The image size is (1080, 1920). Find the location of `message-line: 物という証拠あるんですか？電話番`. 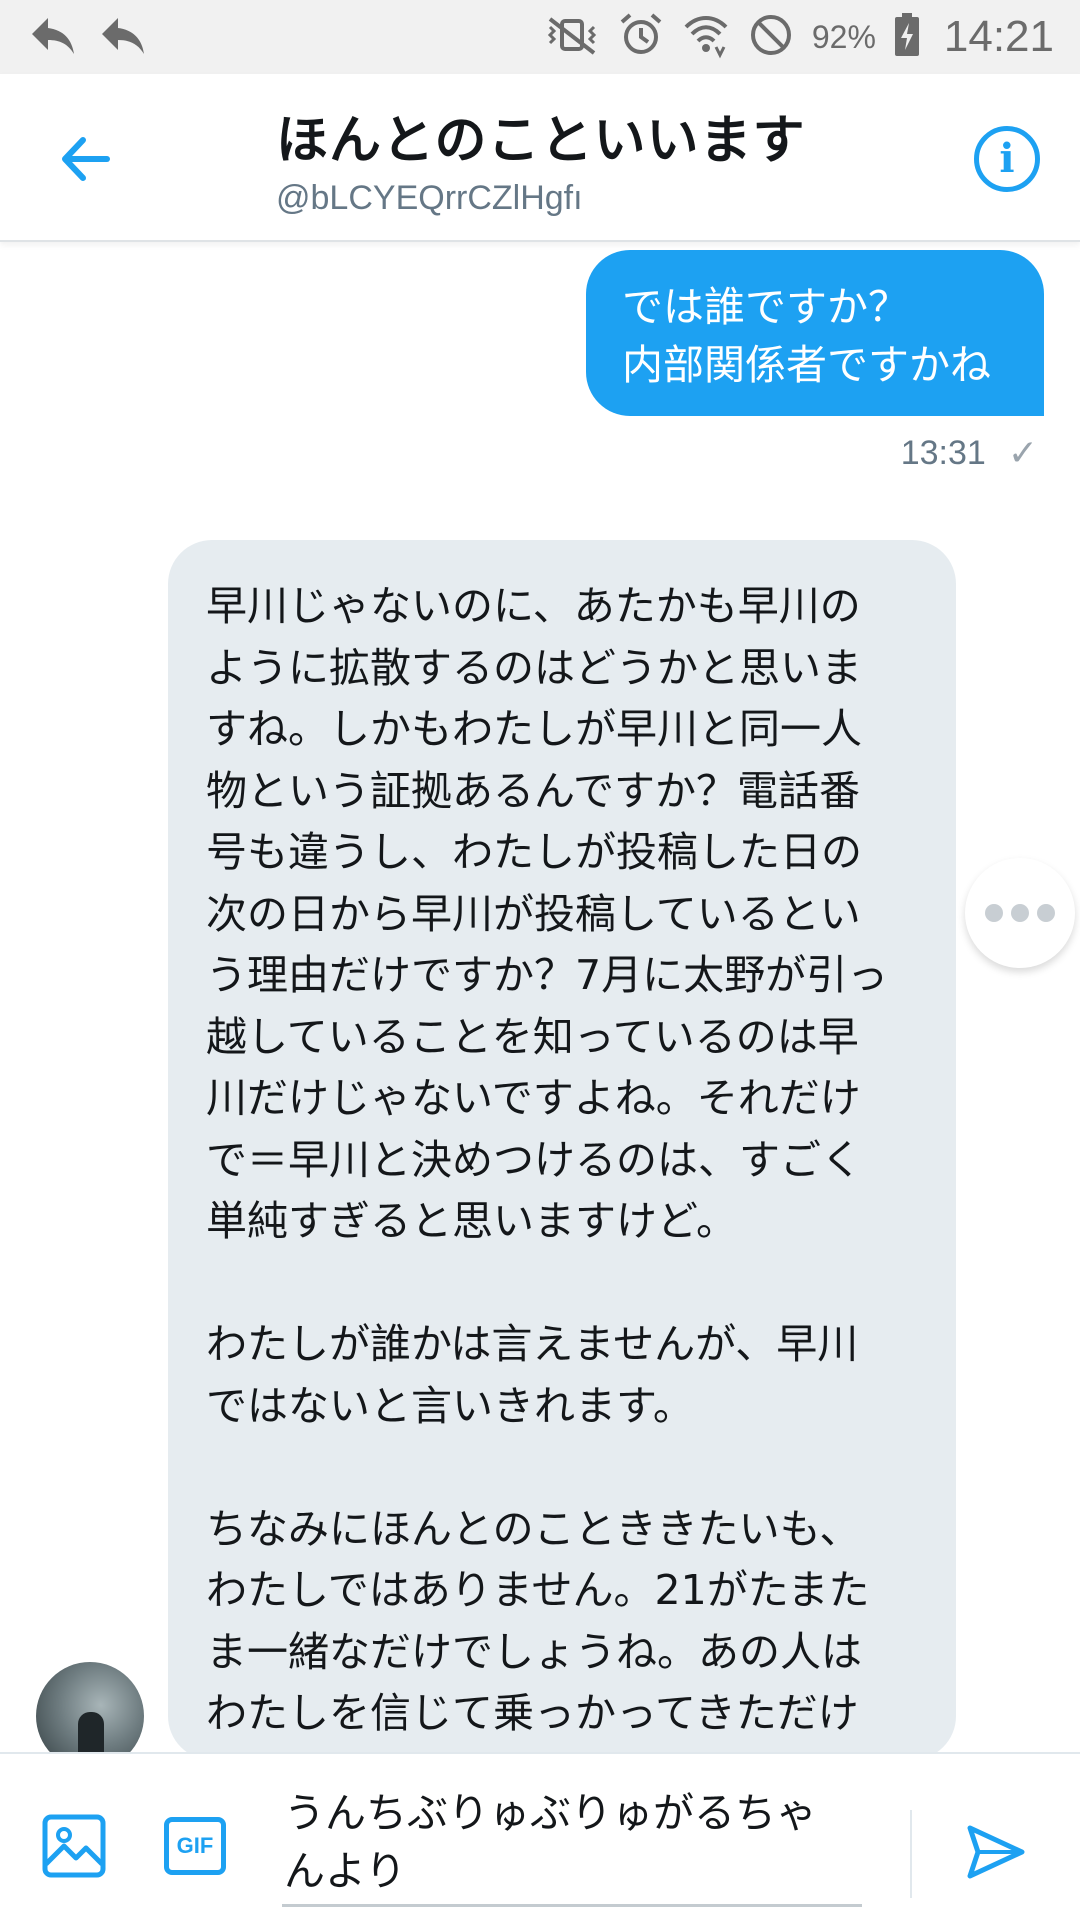

message-line: 物という証拠あるんですか？電話番 is located at coordinates (533, 790).